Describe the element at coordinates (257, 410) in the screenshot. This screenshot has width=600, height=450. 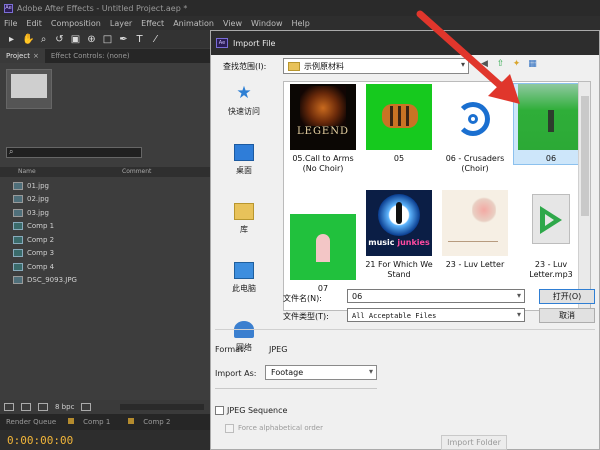
I see `jpeg-sequence-label: JPEG Sequence` at that location.